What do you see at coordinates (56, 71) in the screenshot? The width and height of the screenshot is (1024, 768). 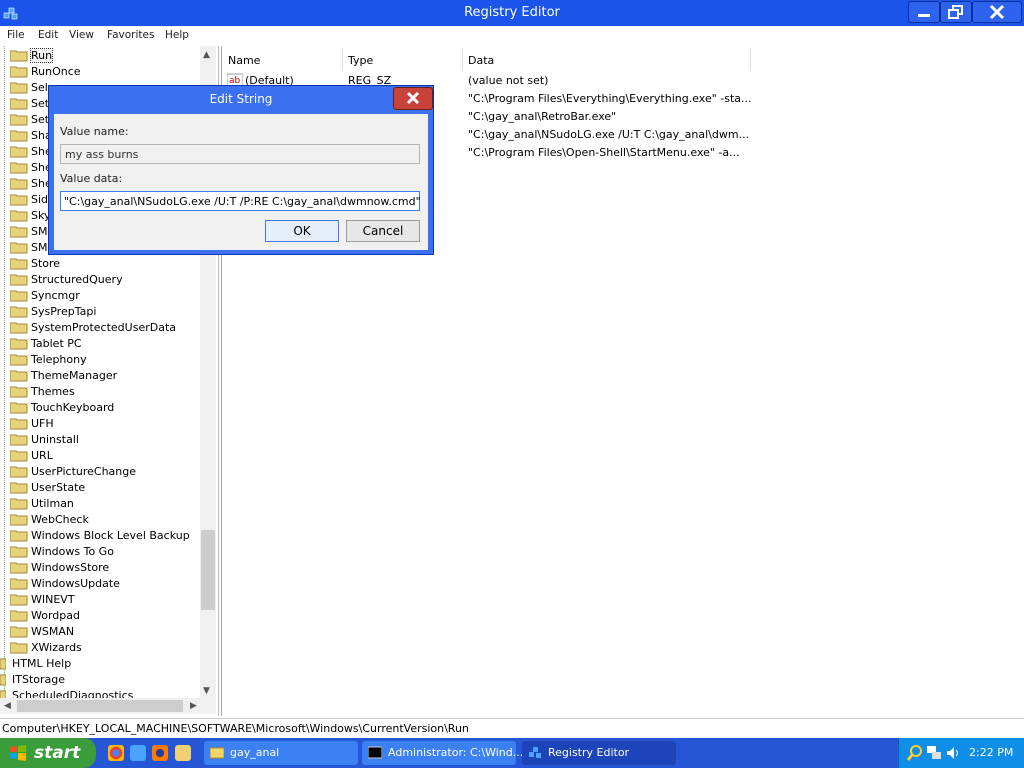 I see `tree-item-label: RunOnce` at bounding box center [56, 71].